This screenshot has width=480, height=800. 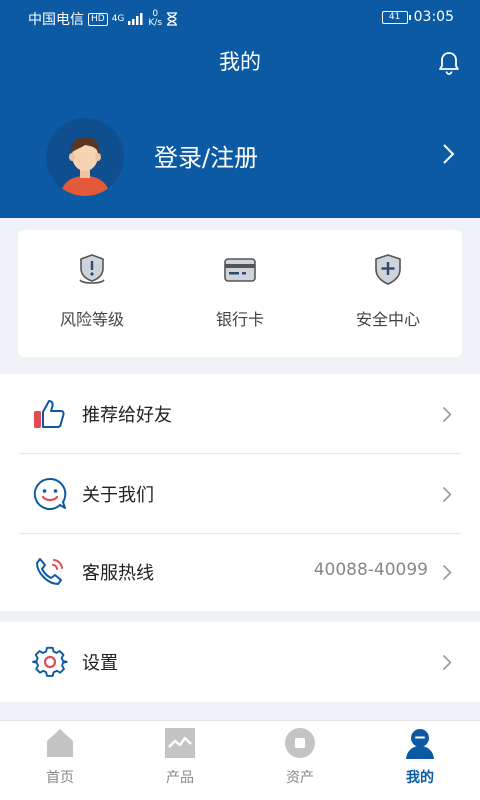 I want to click on thumbs-up-icon, so click(x=49, y=414).